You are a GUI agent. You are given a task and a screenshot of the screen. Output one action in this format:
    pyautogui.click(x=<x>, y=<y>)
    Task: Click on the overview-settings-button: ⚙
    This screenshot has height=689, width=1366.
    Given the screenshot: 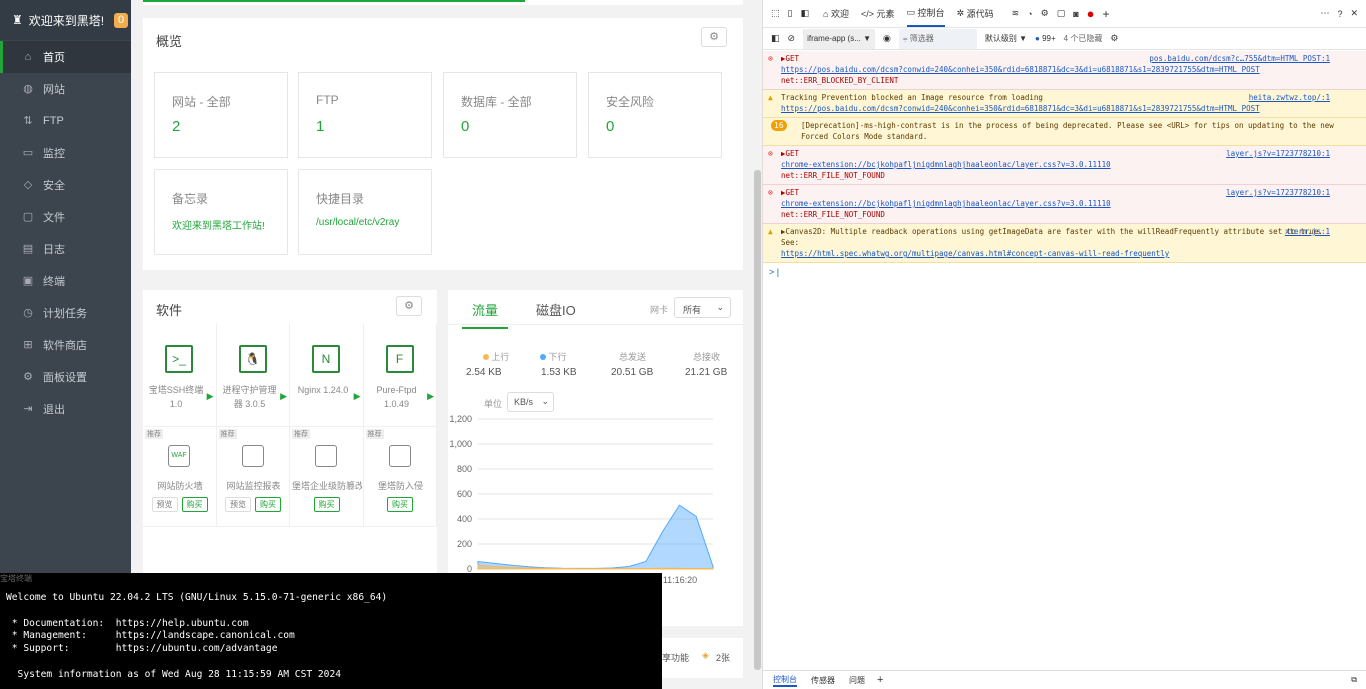 What is the action you would take?
    pyautogui.click(x=714, y=37)
    